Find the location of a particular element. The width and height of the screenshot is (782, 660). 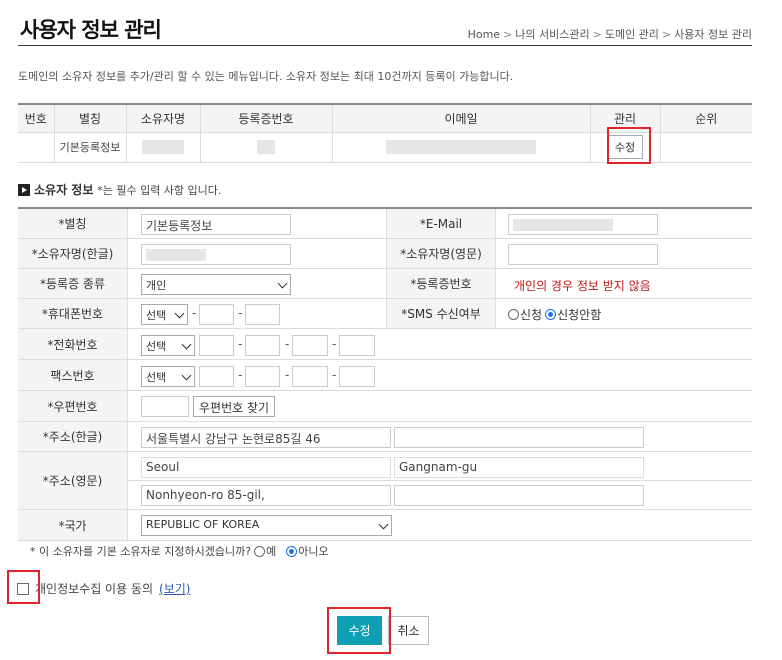

cell-owner-name is located at coordinates (163, 147).